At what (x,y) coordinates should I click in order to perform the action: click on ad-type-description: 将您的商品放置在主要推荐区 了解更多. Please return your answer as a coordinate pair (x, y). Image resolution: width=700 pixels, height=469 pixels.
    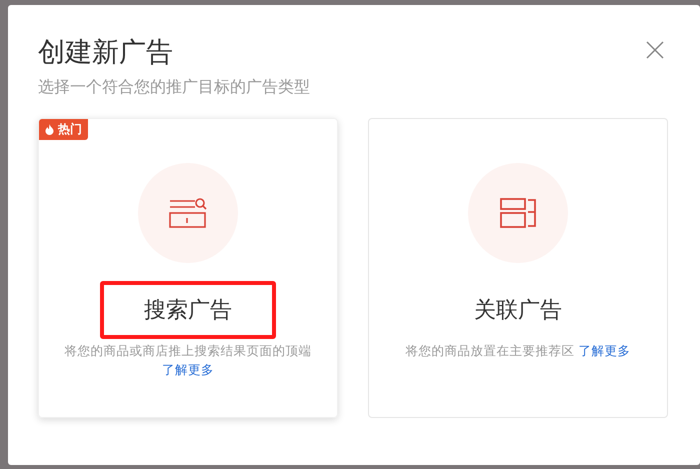
    Looking at the image, I should click on (518, 351).